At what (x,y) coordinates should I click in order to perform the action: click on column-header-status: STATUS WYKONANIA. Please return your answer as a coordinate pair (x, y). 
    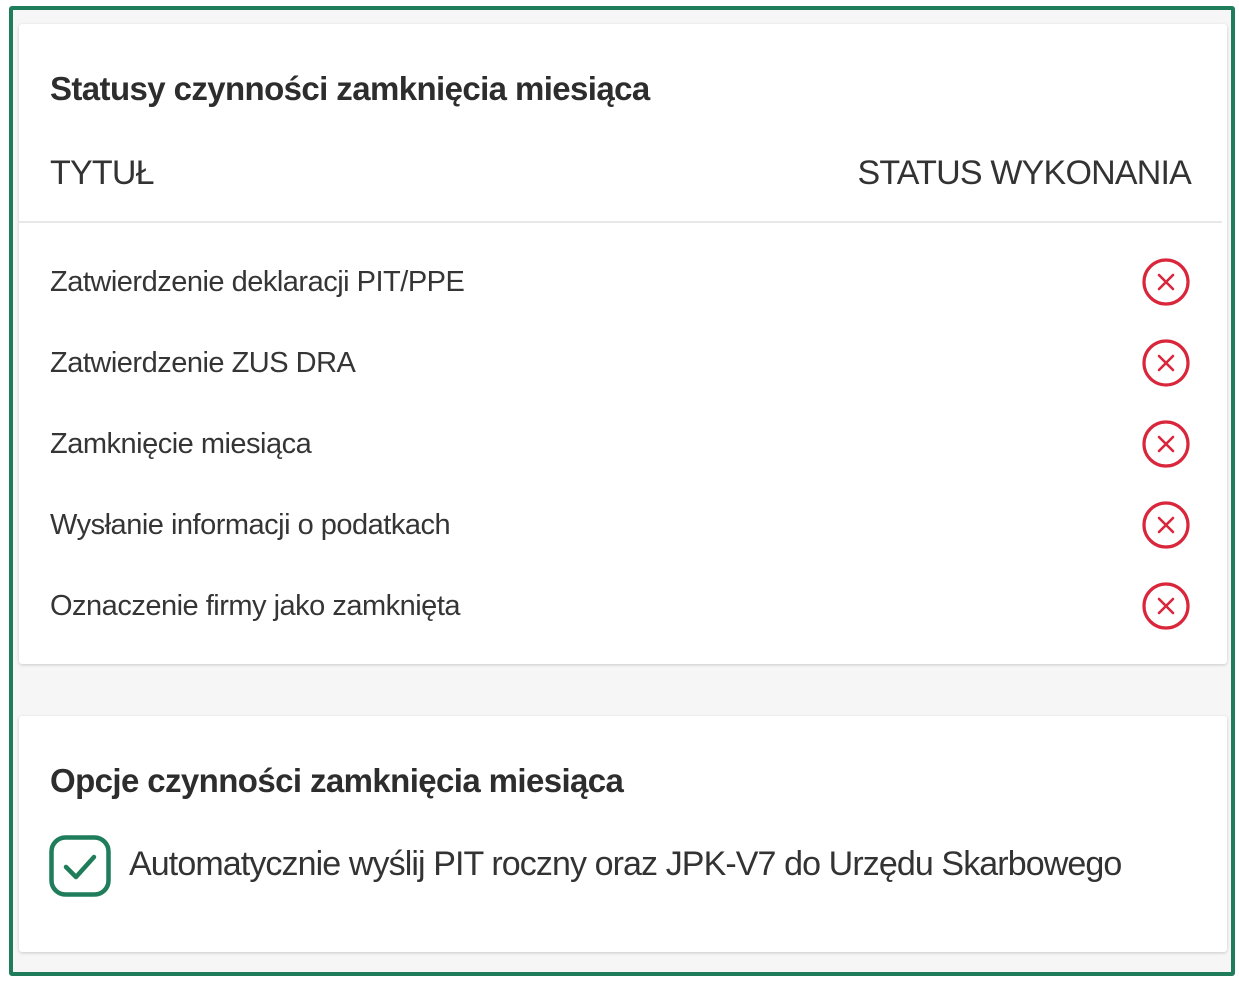
    Looking at the image, I should click on (1024, 173).